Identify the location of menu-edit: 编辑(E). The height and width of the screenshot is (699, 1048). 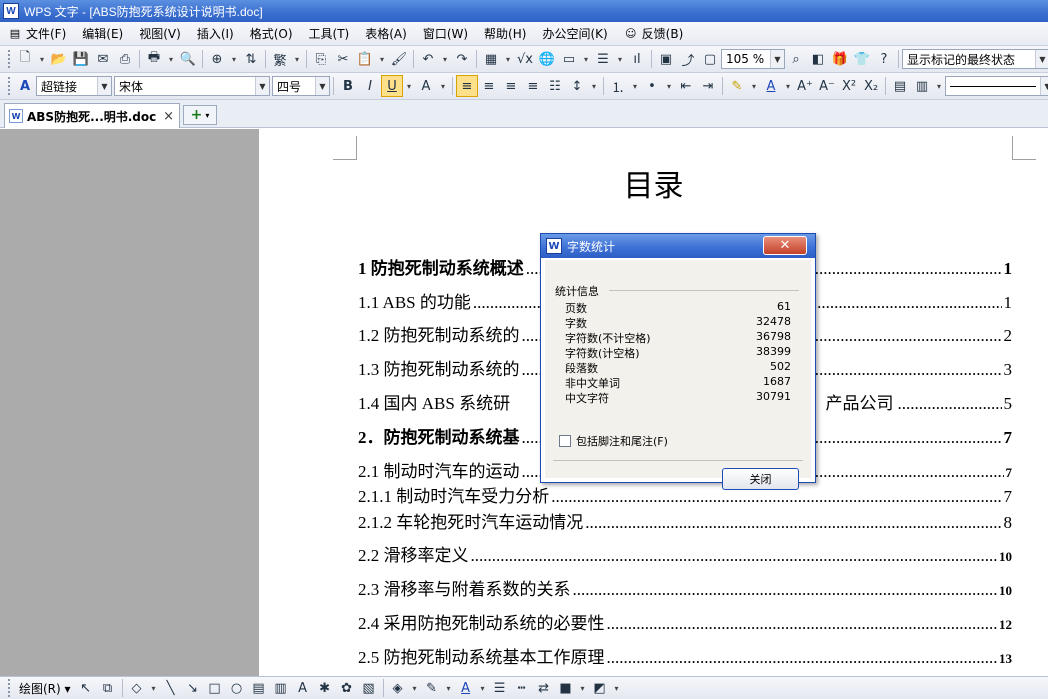
(102, 33).